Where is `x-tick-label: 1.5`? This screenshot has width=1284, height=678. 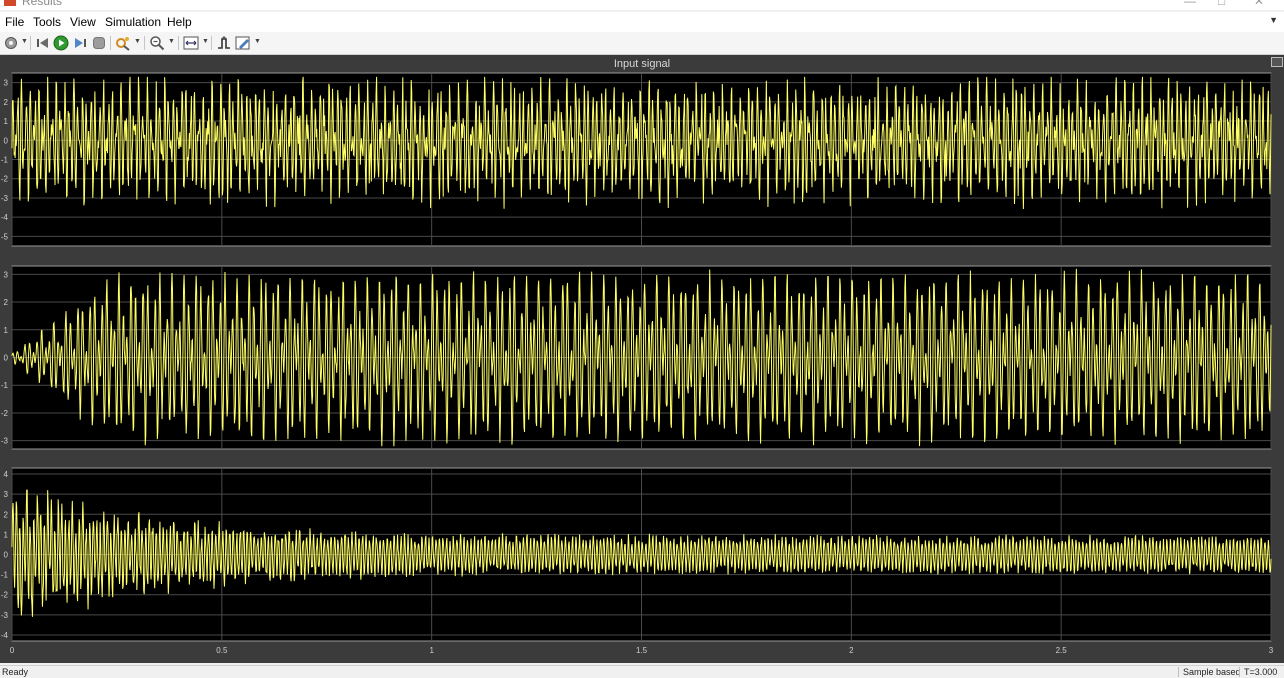 x-tick-label: 1.5 is located at coordinates (642, 650).